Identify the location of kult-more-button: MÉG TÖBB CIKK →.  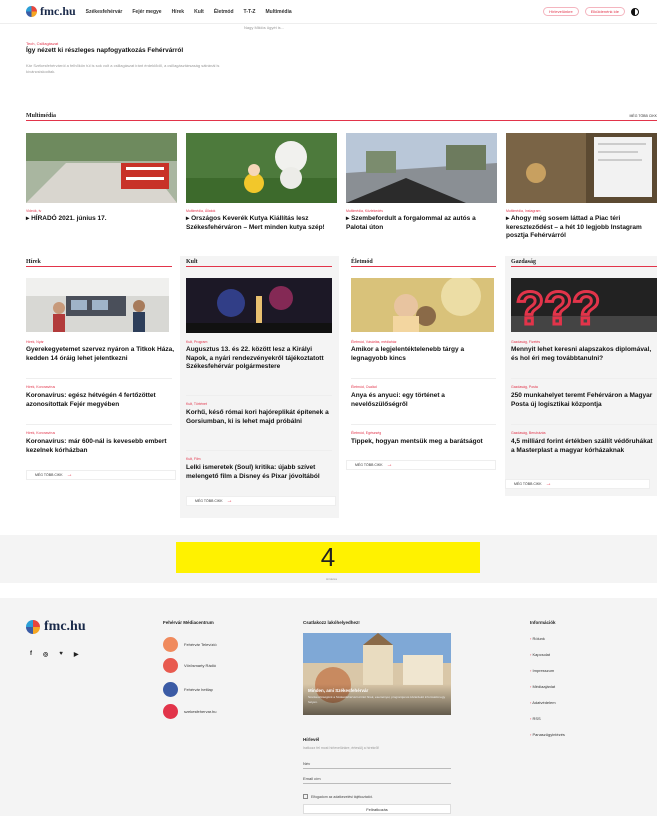
(261, 501).